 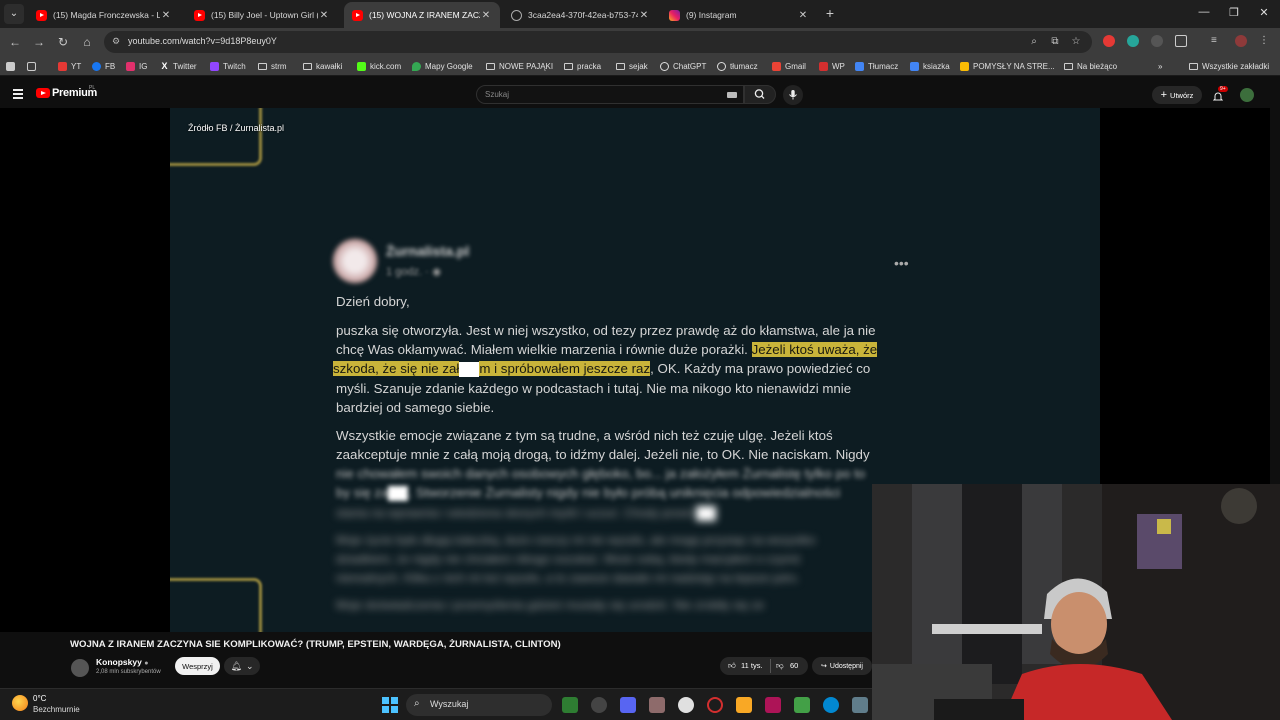 I want to click on record-extension-icon, so click(x=1109, y=41).